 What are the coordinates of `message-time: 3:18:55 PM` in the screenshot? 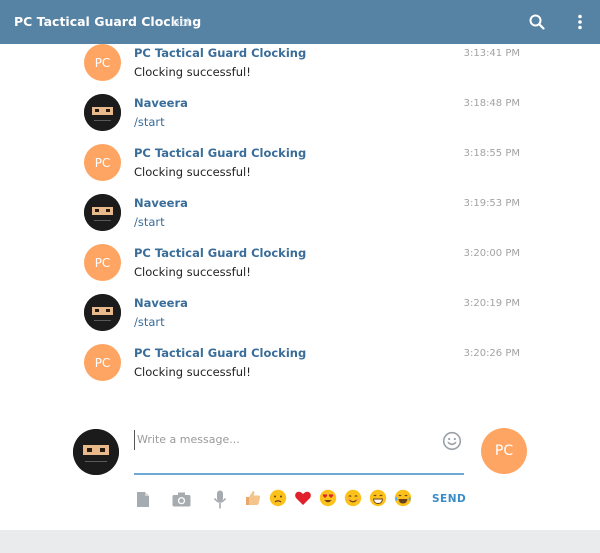 It's located at (491, 153).